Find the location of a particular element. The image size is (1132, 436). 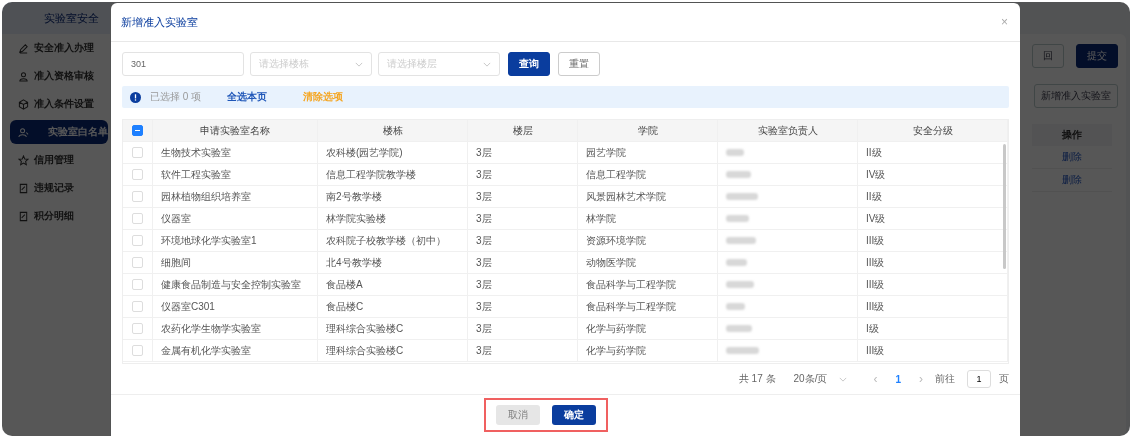

table-cell: 园林植物组织培养室 is located at coordinates (206, 196).